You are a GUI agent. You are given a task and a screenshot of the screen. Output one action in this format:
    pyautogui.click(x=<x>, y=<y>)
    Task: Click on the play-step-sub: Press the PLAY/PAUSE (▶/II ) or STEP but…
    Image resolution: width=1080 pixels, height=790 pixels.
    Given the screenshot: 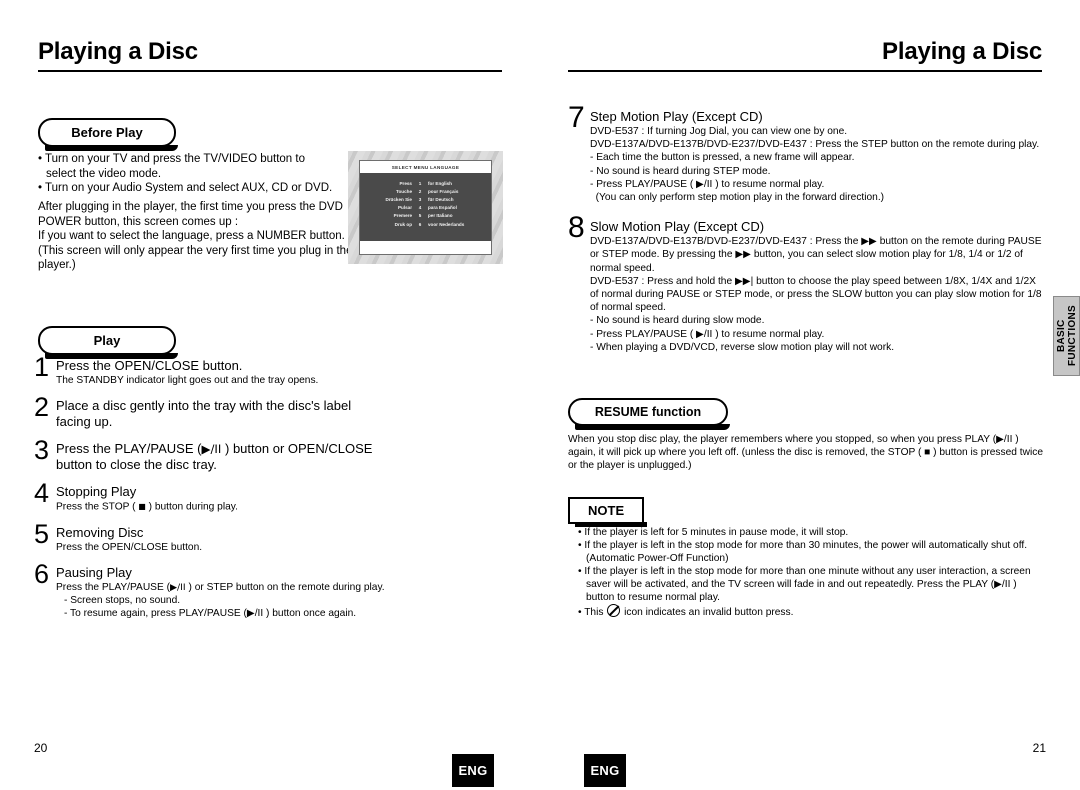 What is the action you would take?
    pyautogui.click(x=230, y=587)
    